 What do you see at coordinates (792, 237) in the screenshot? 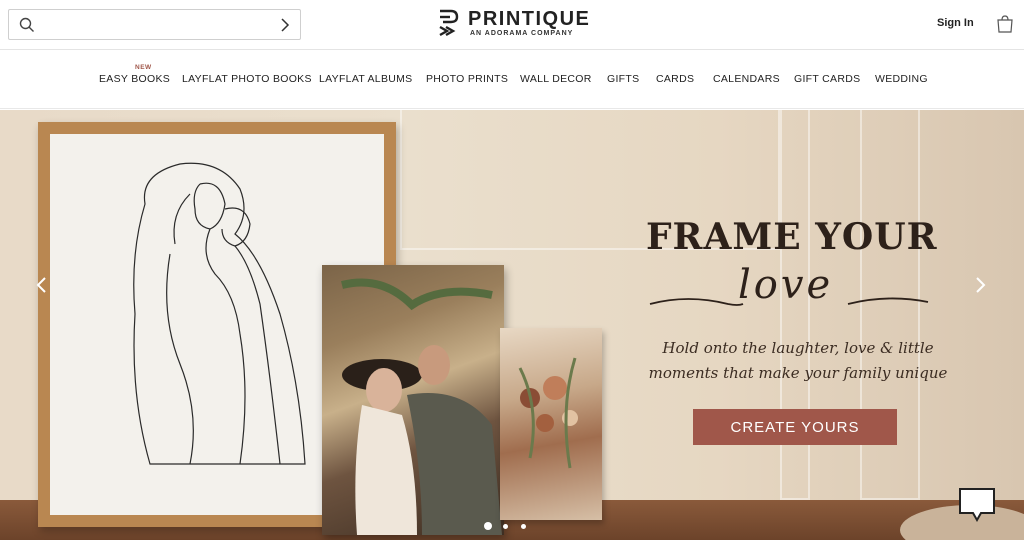
I see `hero-headline: FRAME YOUR` at bounding box center [792, 237].